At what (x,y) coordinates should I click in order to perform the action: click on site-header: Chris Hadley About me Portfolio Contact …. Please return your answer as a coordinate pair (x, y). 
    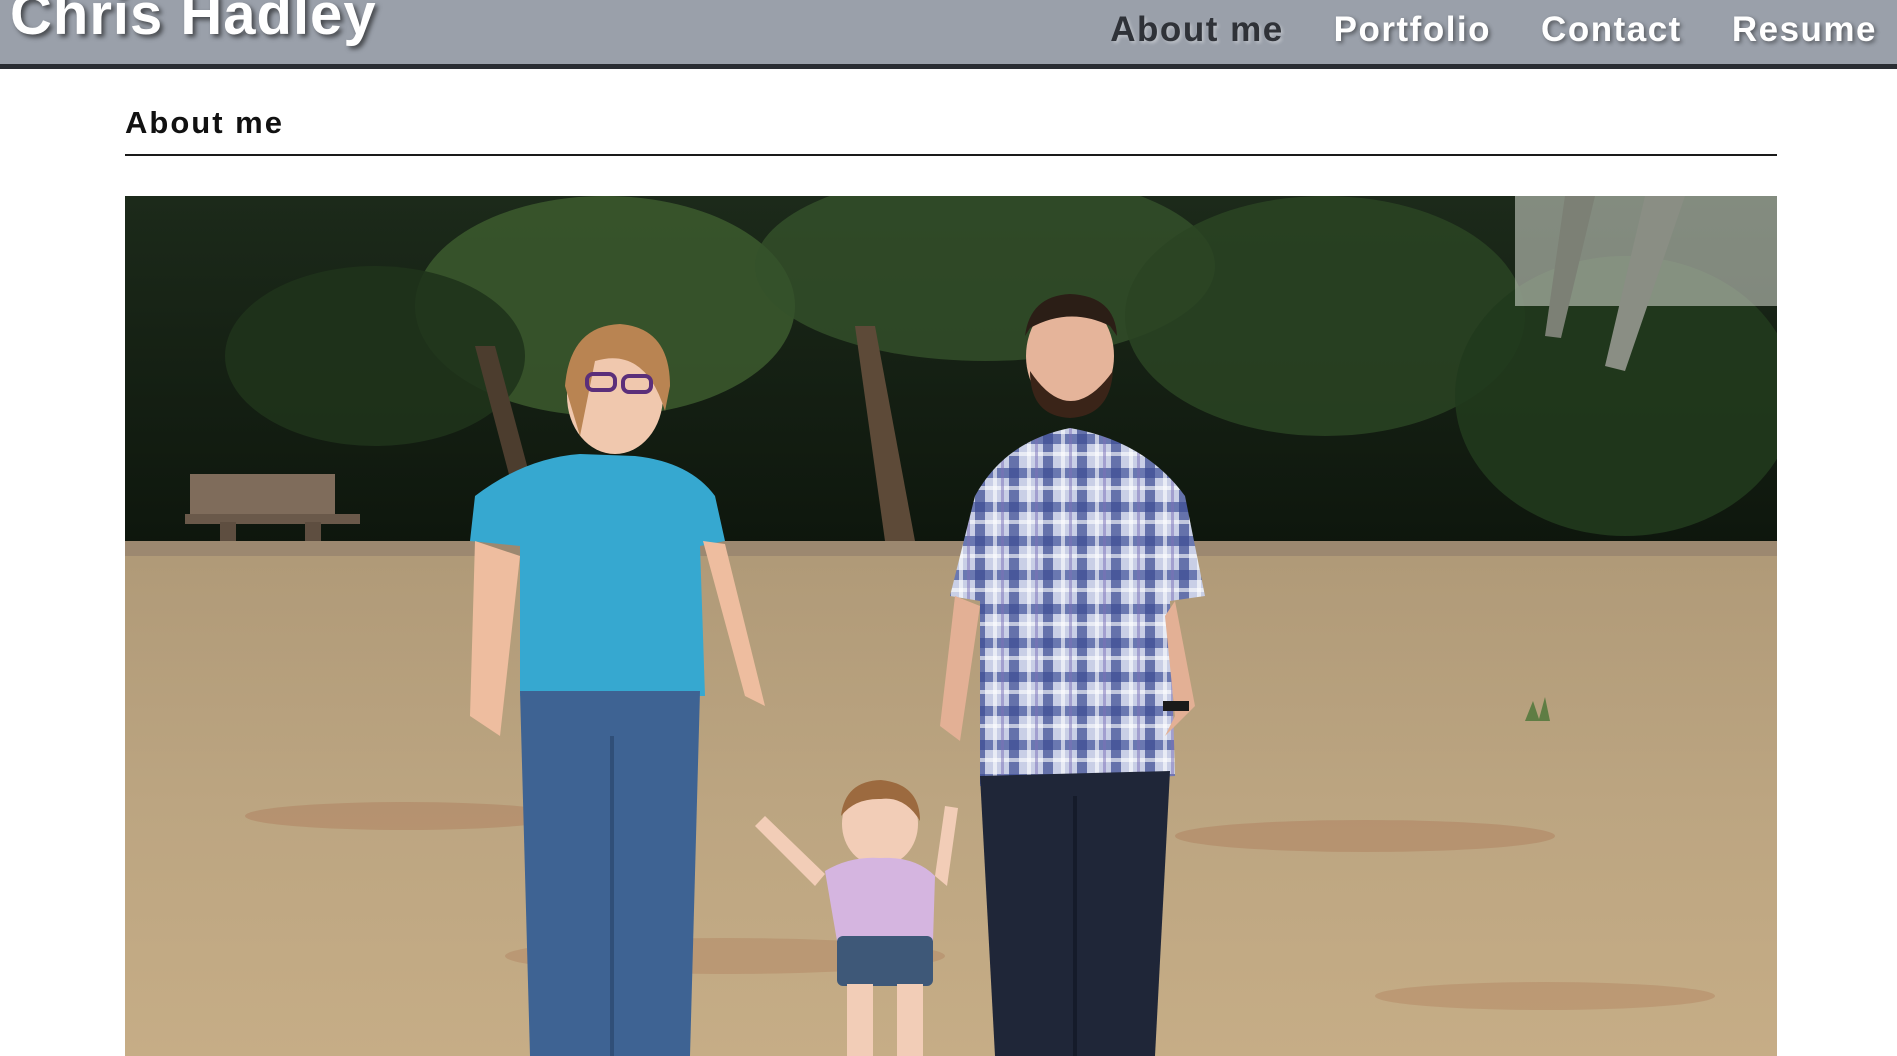
    Looking at the image, I should click on (948, 34).